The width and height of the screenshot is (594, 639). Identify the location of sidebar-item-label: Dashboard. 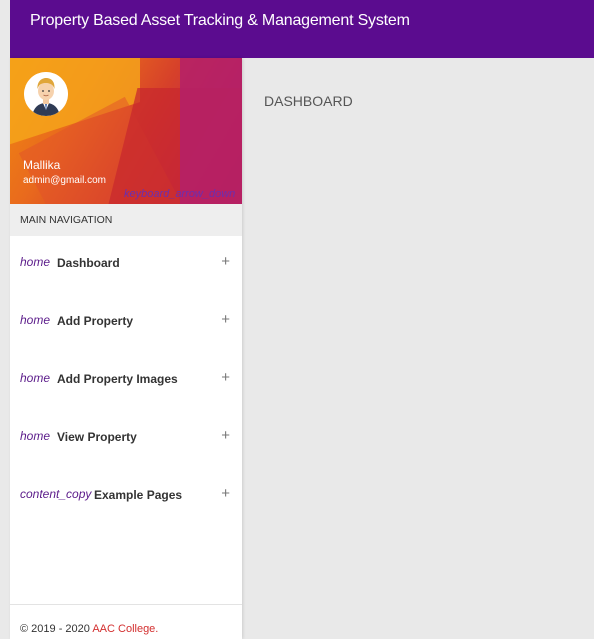
(88, 263).